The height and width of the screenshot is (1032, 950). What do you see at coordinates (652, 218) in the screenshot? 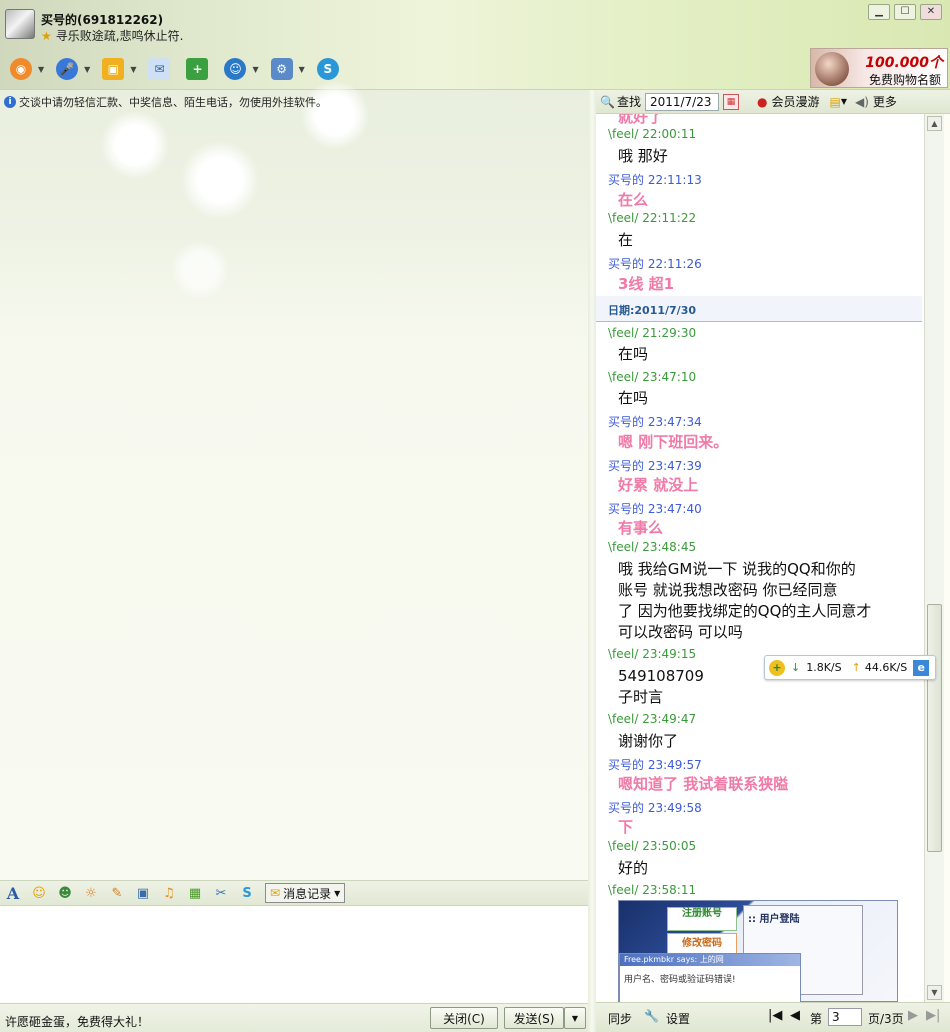
I see `history-message-header: \feel/ 22:11:22` at bounding box center [652, 218].